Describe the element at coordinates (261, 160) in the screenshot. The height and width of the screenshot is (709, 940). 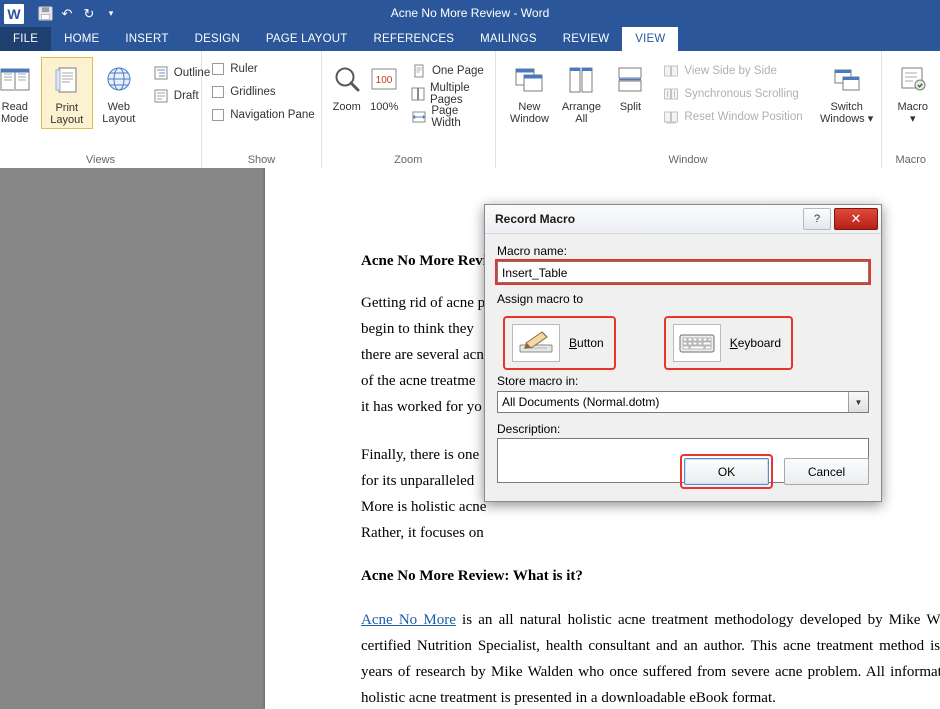
I see `show-group-label: Show` at that location.